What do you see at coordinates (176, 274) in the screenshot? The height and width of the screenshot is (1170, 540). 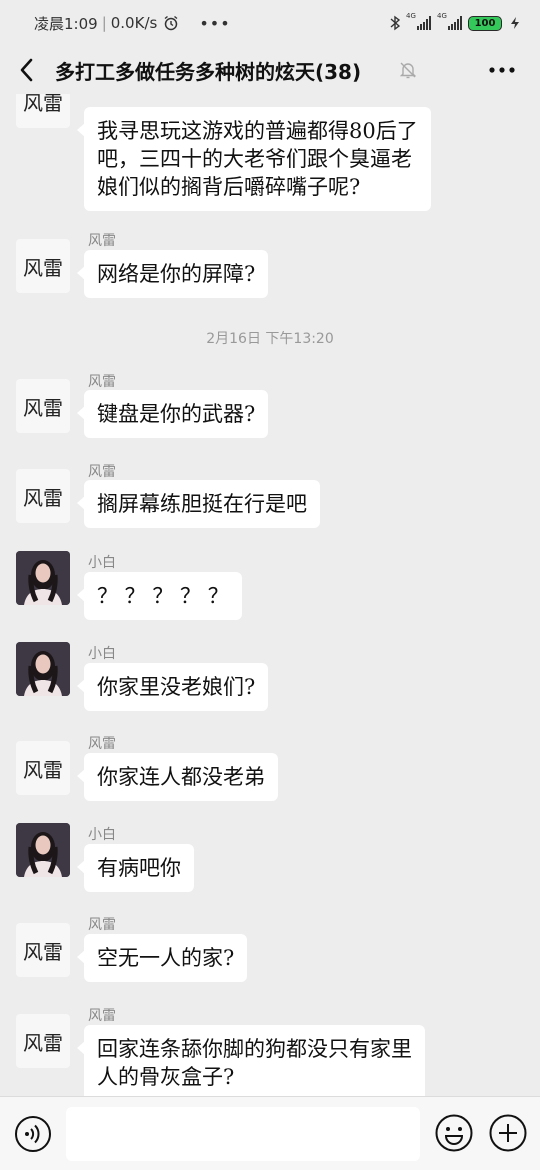 I see `message-text-line: 网络是你的屏障?` at bounding box center [176, 274].